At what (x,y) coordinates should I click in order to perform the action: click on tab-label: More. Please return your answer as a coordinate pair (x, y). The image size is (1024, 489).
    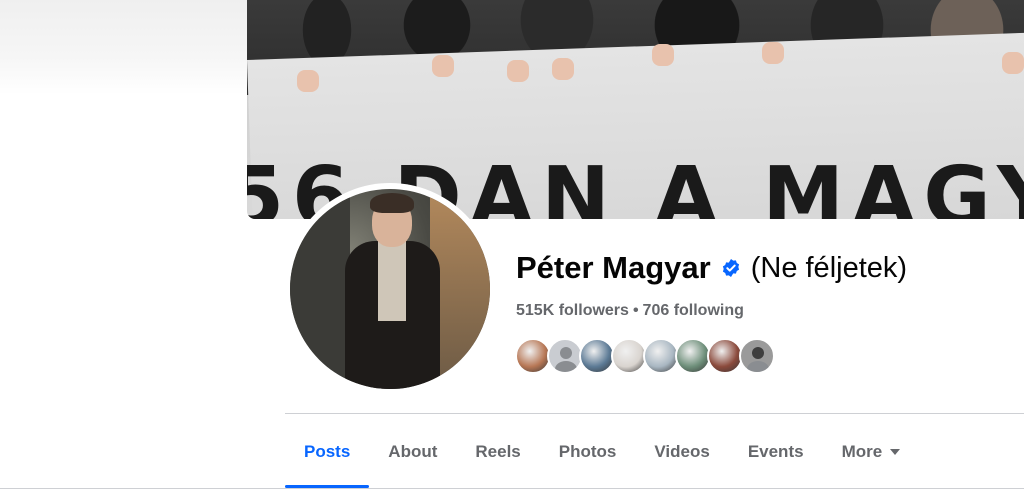
    Looking at the image, I should click on (862, 451).